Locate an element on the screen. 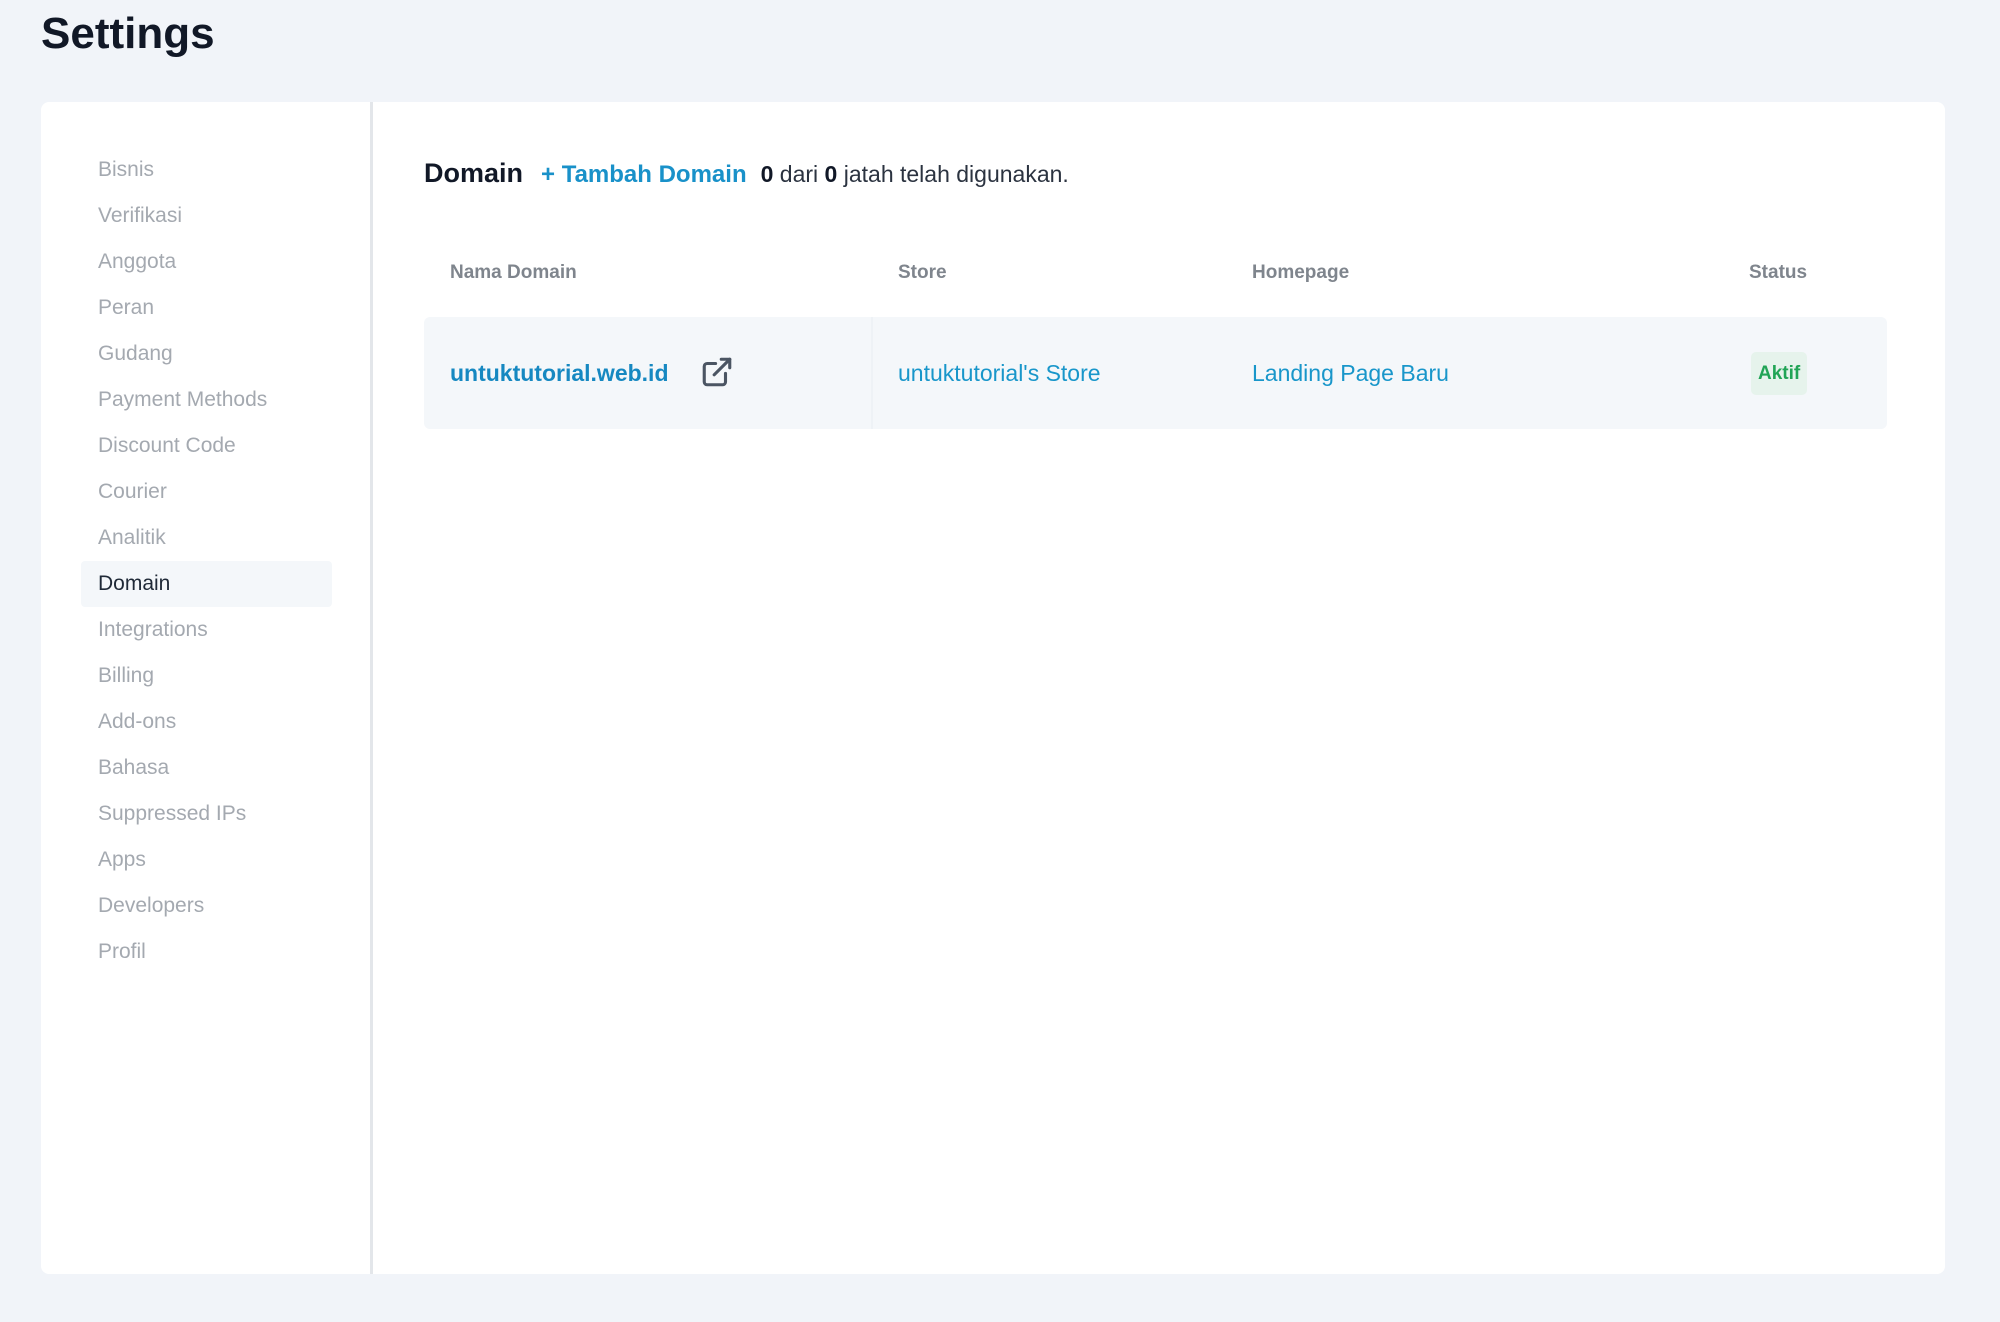 The width and height of the screenshot is (2000, 1322). sidebar-item-domain: Domain is located at coordinates (206, 584).